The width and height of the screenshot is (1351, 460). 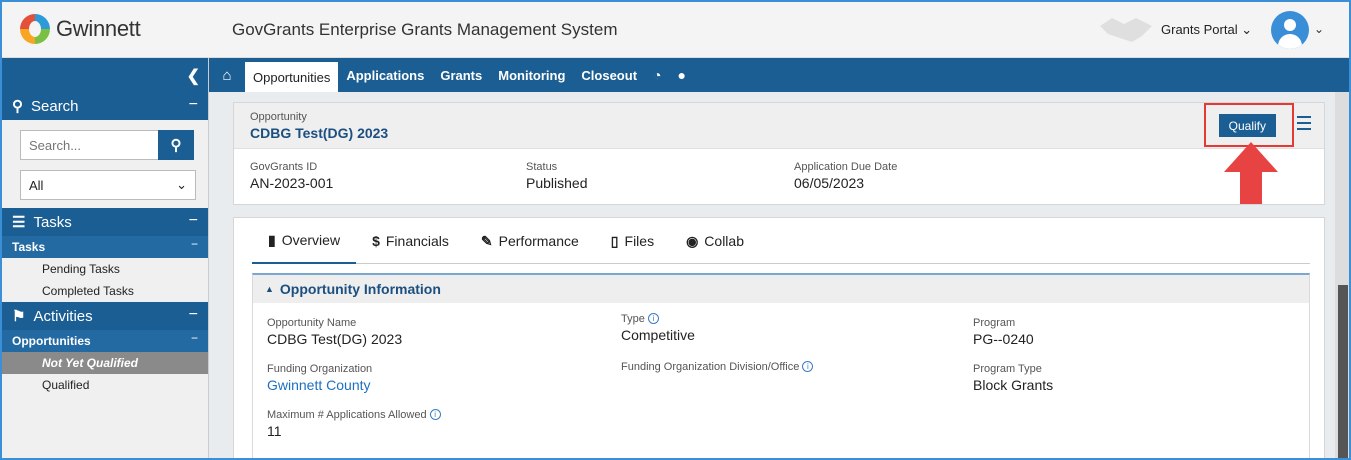 I want to click on gwinnett-logo: Gwinnett, so click(x=80, y=29).